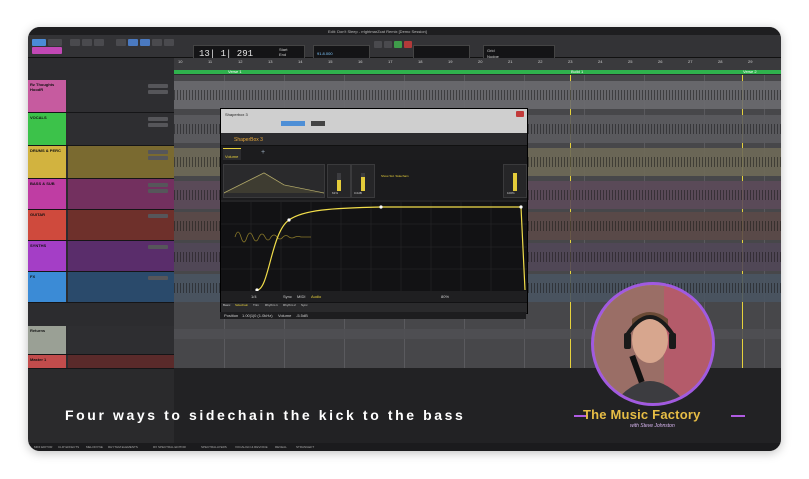 This screenshot has width=809, height=479. I want to click on sync-button: Sync, so click(287, 297).